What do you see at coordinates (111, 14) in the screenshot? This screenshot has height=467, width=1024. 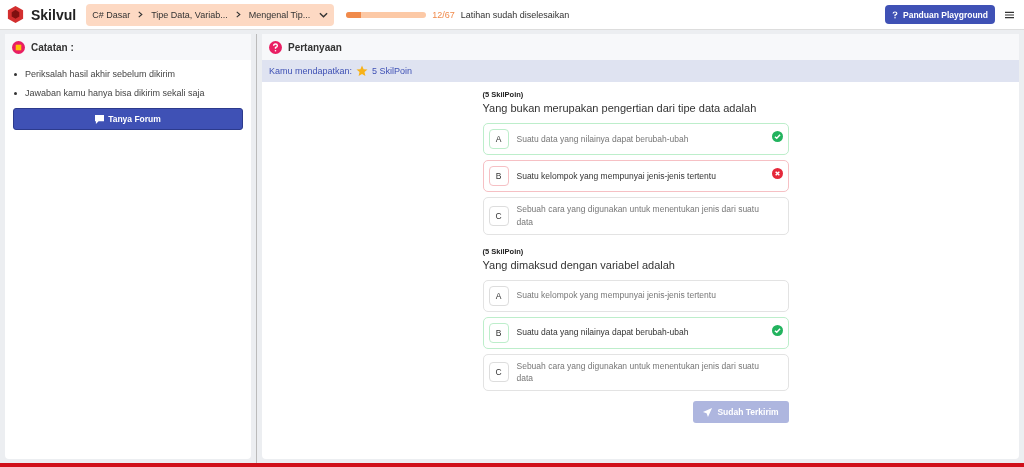 I see `breadcrumb-item: C# Dasar` at bounding box center [111, 14].